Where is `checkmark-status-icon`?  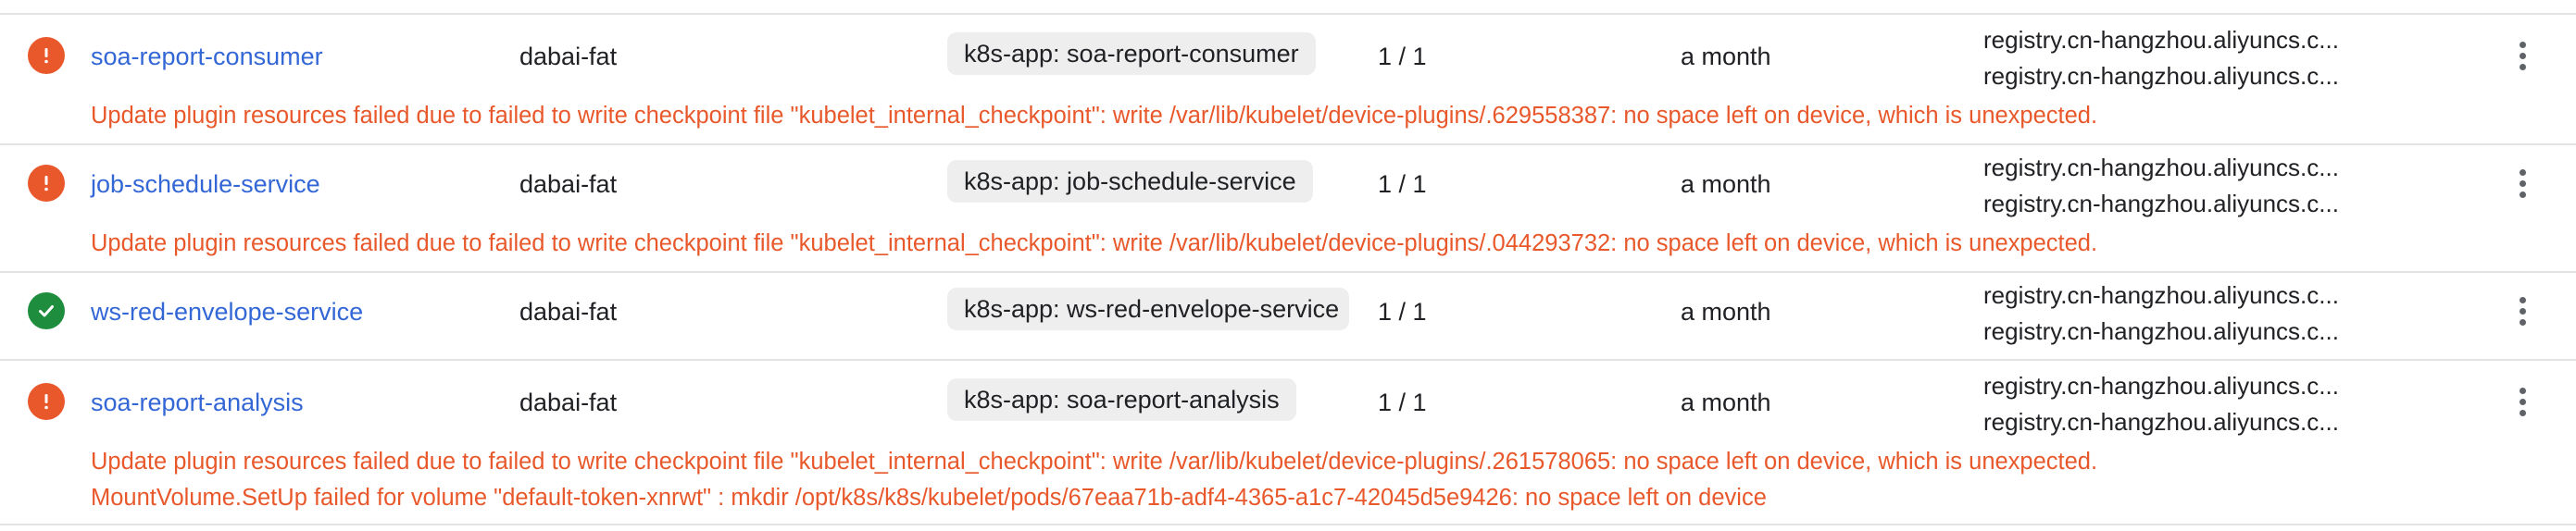 checkmark-status-icon is located at coordinates (46, 310).